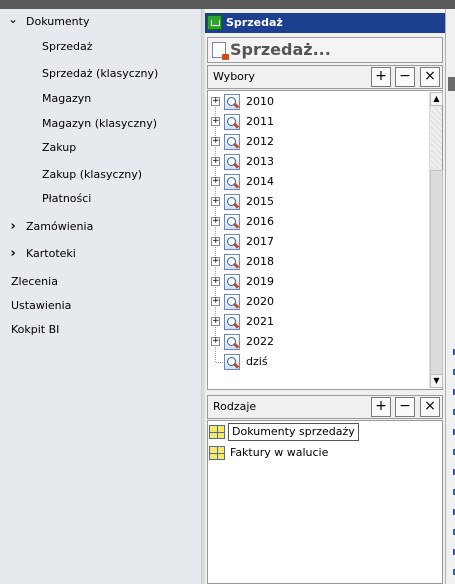 This screenshot has height=584, width=455. I want to click on tree-node: +2016, so click(318, 222).